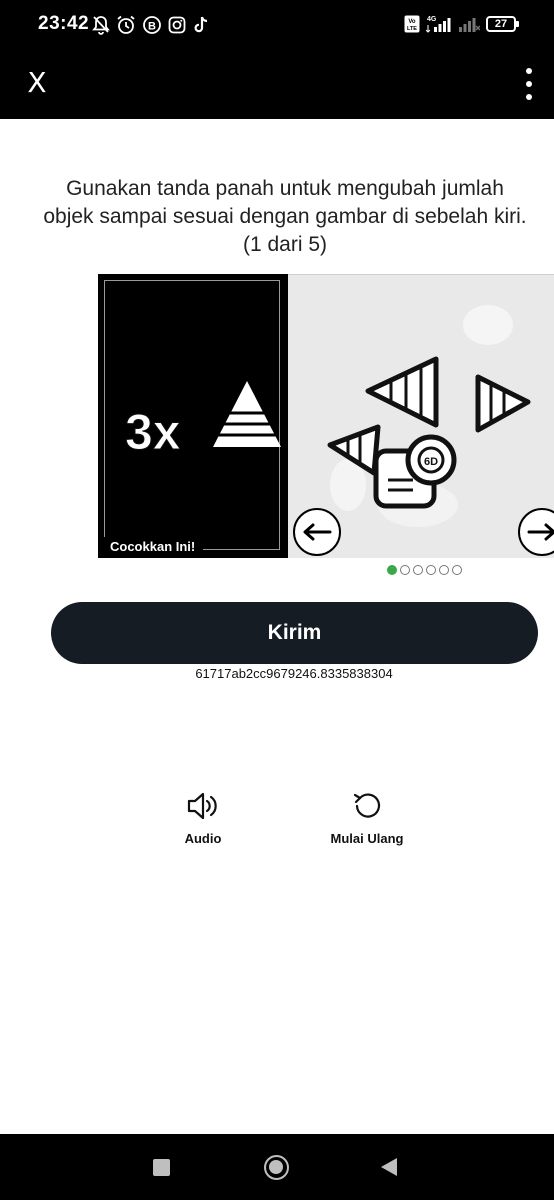  Describe the element at coordinates (64, 23) in the screenshot. I see `status-time: 23:42` at that location.